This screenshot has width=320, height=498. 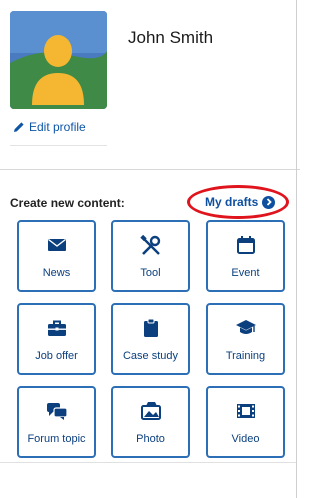 What do you see at coordinates (56, 356) in the screenshot?
I see `tile-label: Job offer` at bounding box center [56, 356].